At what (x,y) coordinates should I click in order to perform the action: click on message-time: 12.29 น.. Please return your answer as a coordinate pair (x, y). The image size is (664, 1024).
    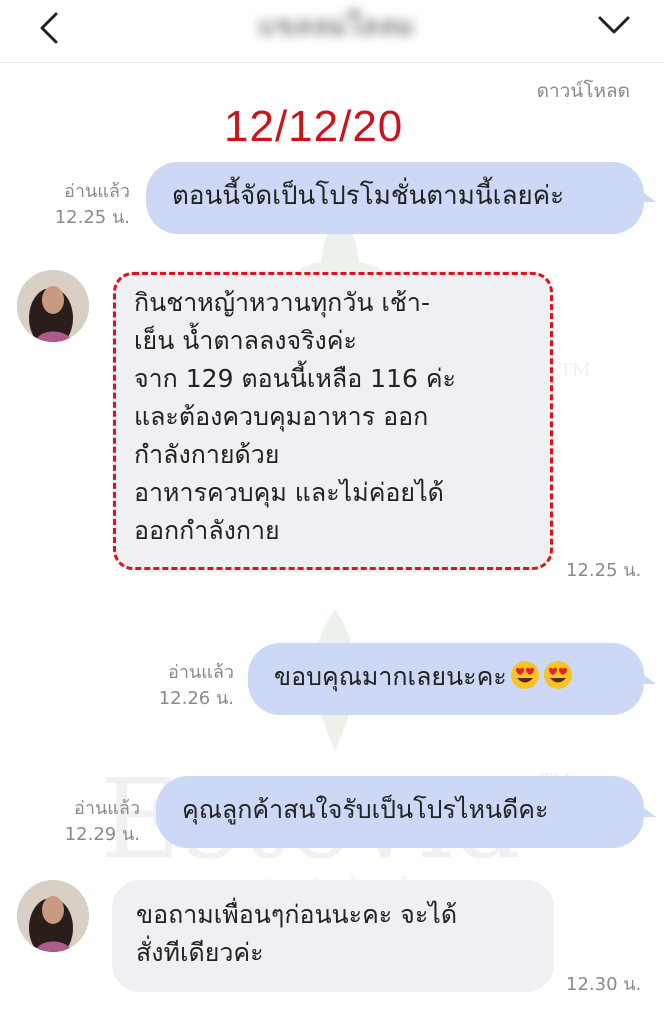
    Looking at the image, I should click on (102, 834).